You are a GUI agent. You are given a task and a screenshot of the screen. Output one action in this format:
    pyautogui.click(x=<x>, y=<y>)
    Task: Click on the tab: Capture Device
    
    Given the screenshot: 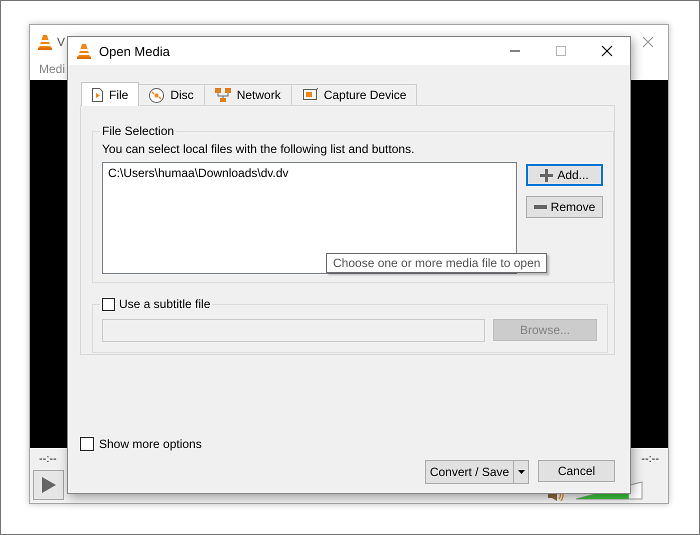 What is the action you would take?
    pyautogui.click(x=354, y=94)
    